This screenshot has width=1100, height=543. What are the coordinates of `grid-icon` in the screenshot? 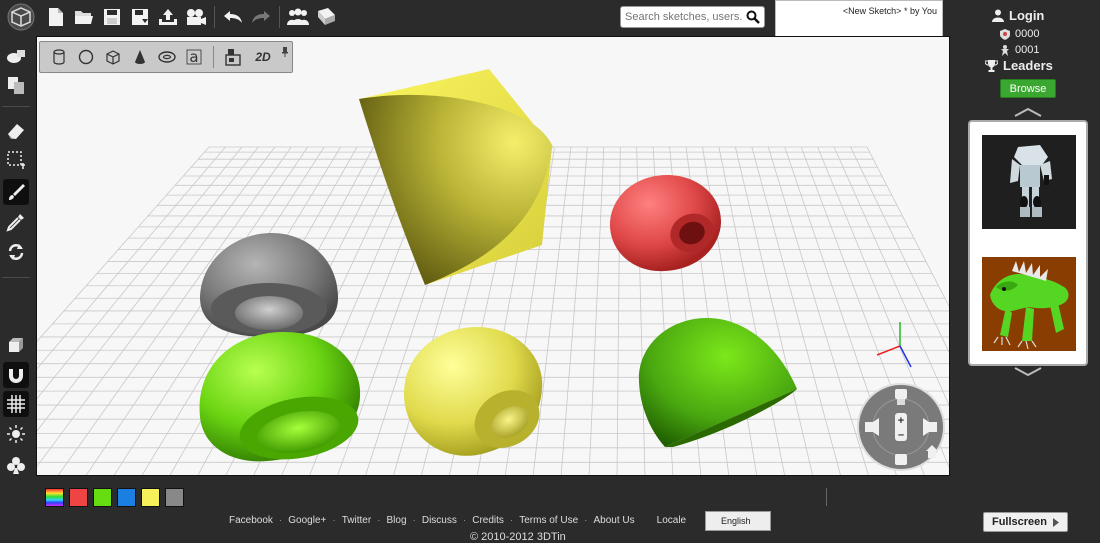 It's located at (16, 404).